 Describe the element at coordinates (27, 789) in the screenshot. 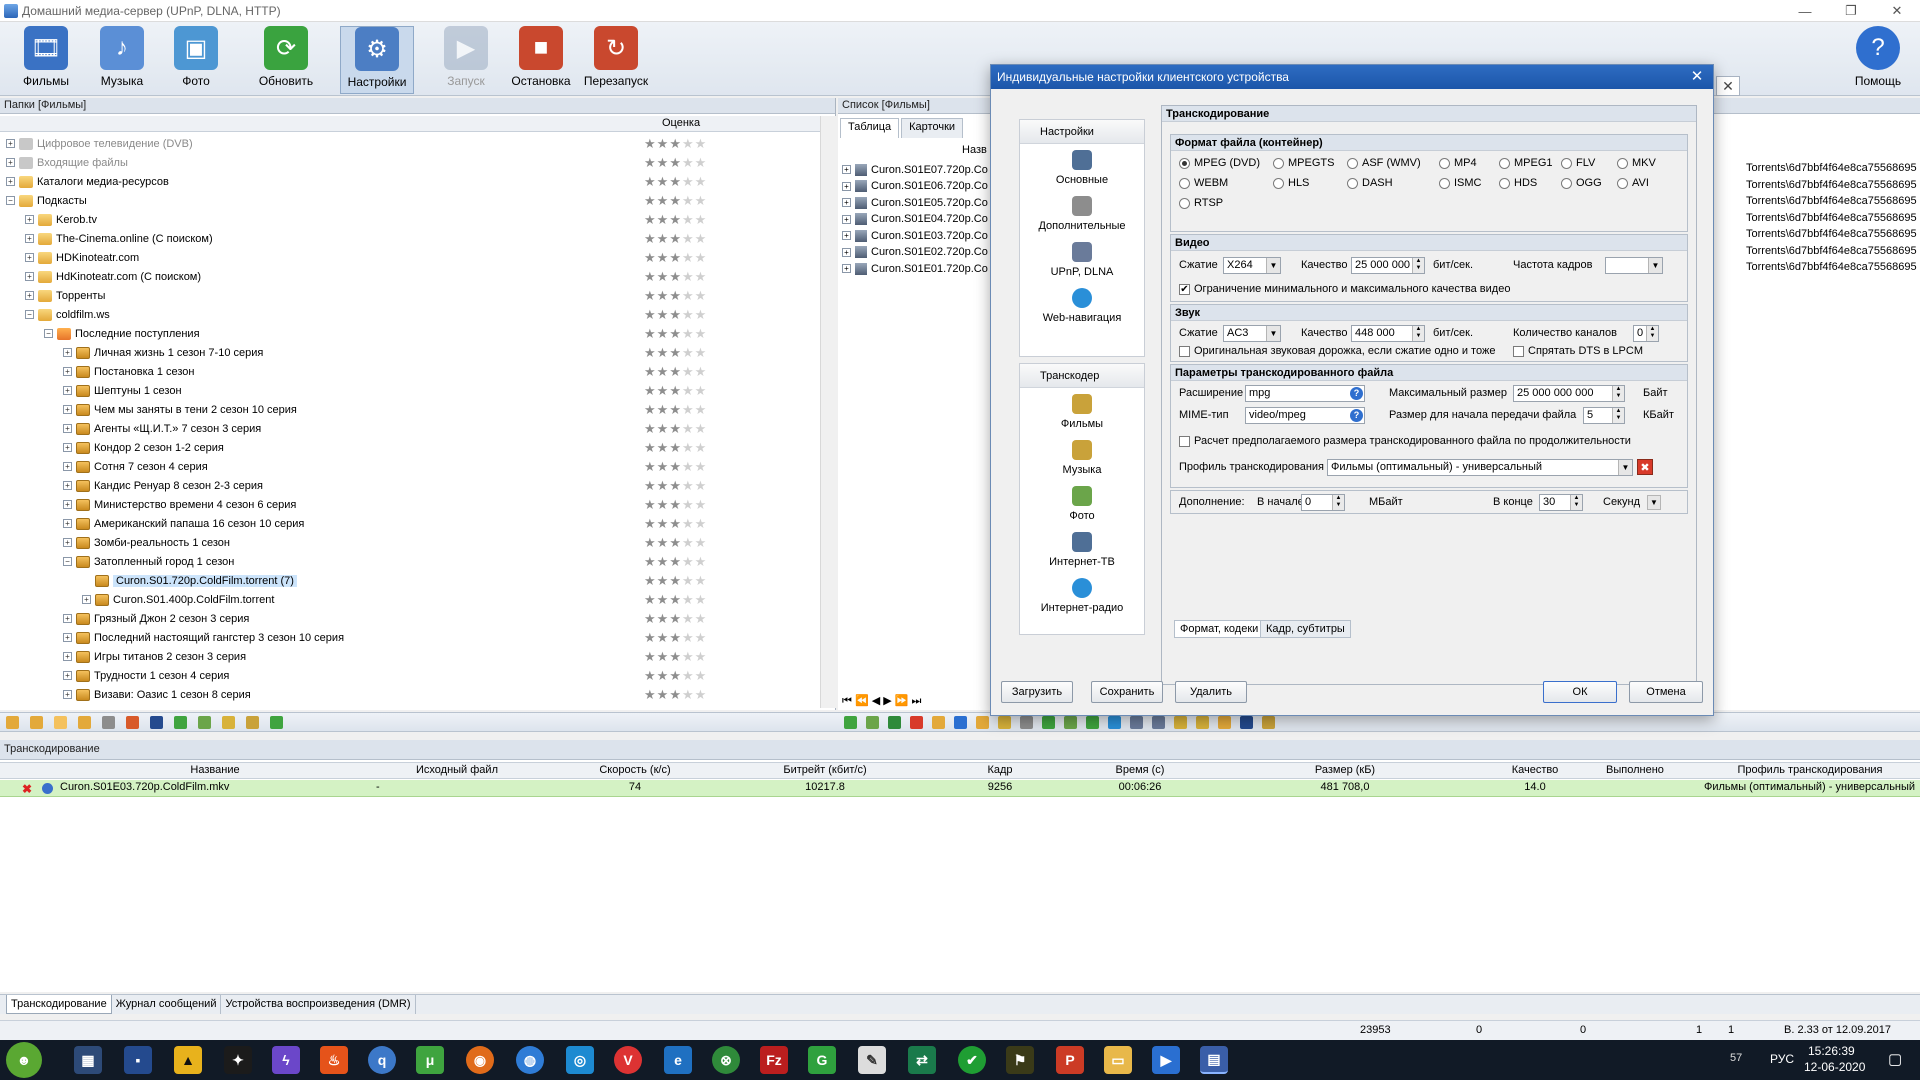

I see `cancel-task-icon: ✖` at that location.